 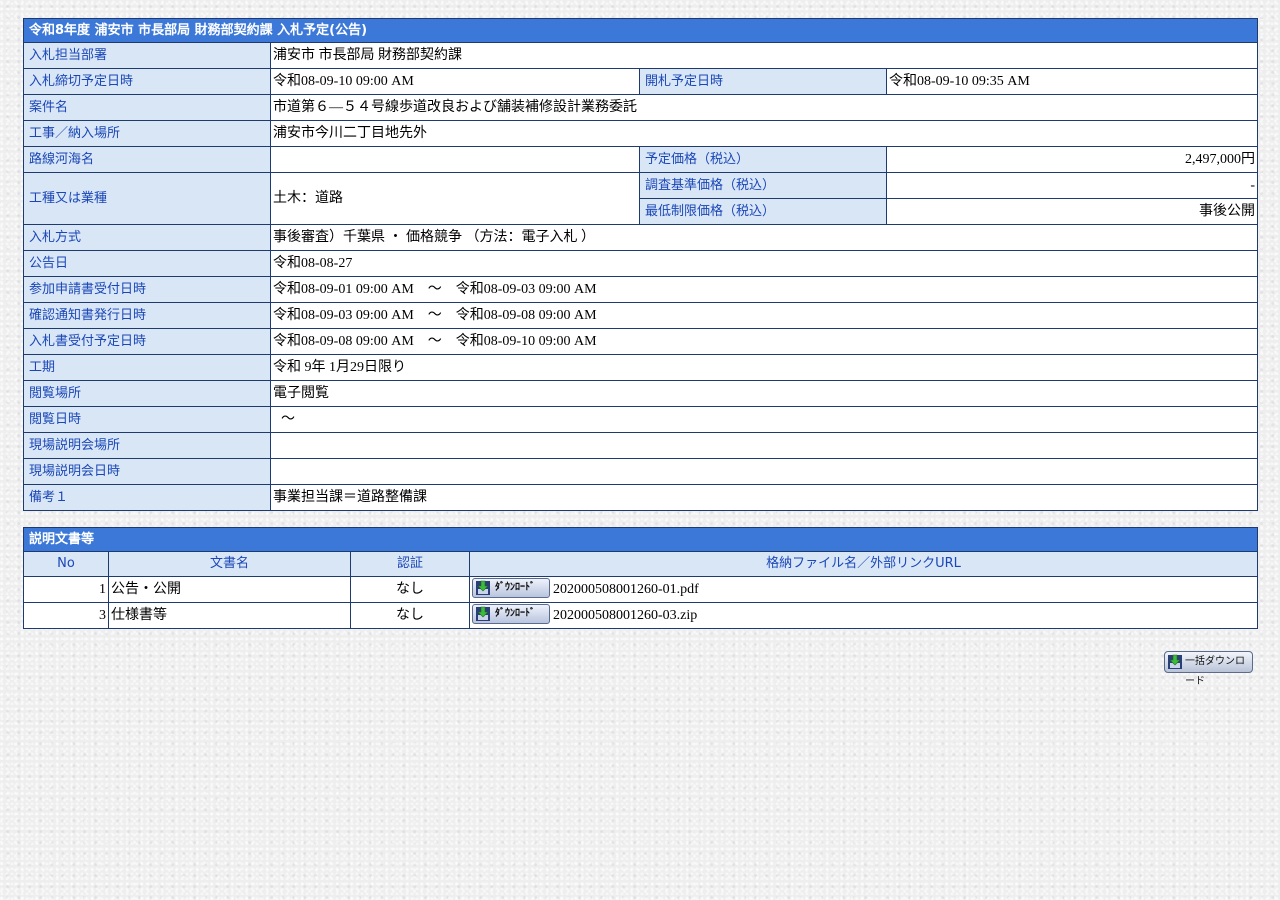 What do you see at coordinates (147, 133) in the screenshot?
I see `place-label: 工事／納入場所` at bounding box center [147, 133].